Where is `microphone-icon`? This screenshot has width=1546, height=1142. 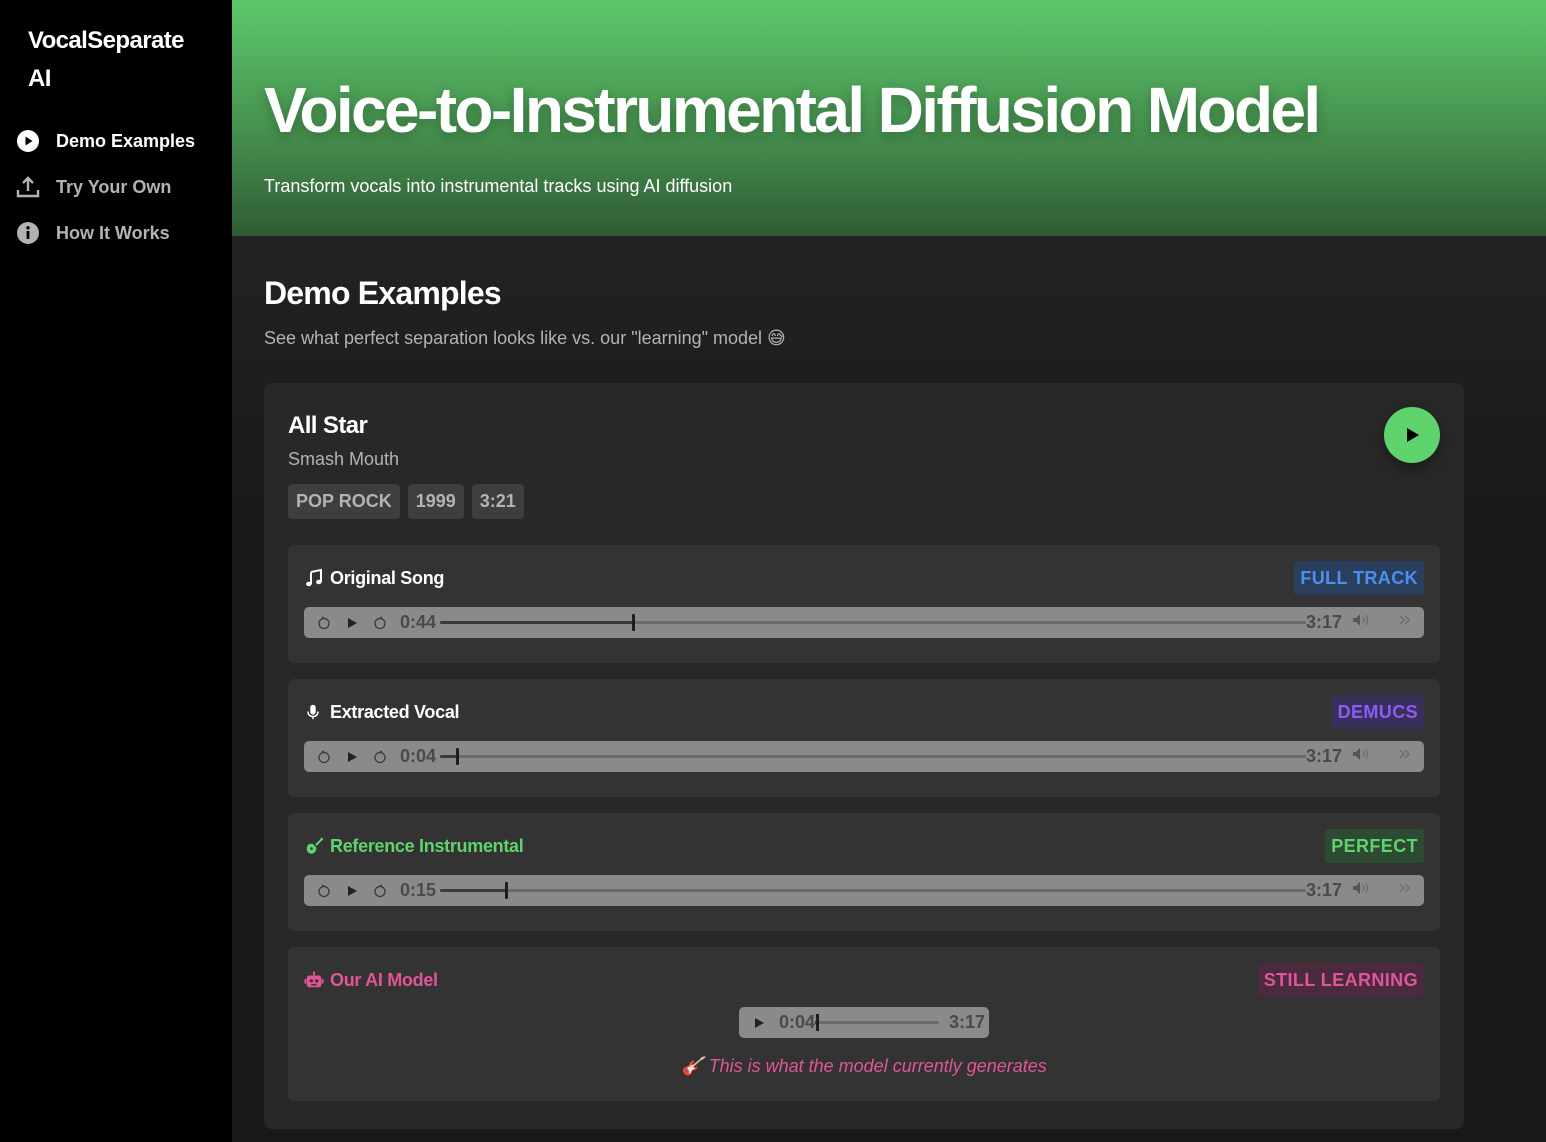 microphone-icon is located at coordinates (314, 712).